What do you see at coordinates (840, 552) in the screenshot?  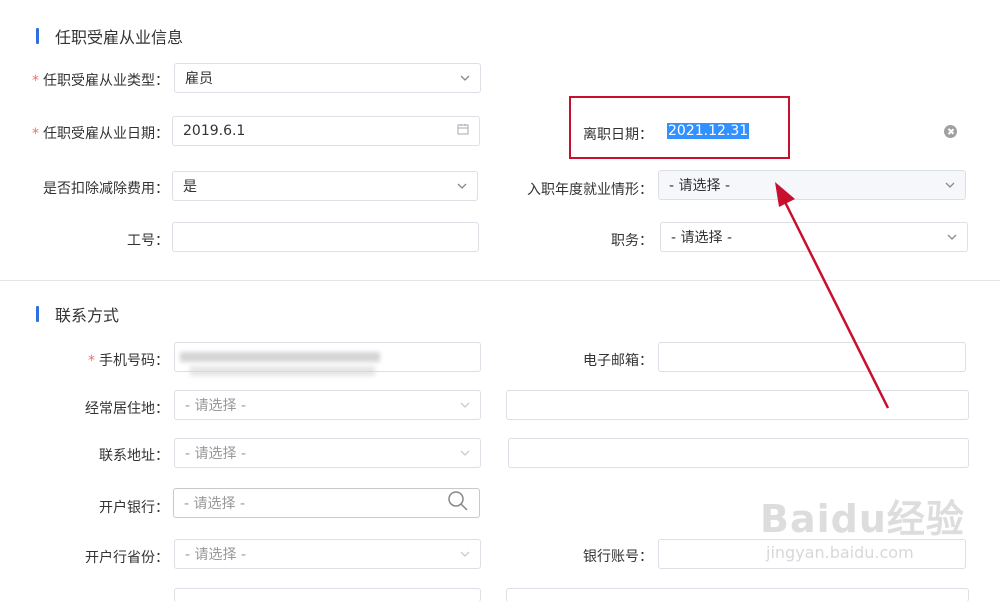 I see `watermark-url: jingyan.baidu.com` at bounding box center [840, 552].